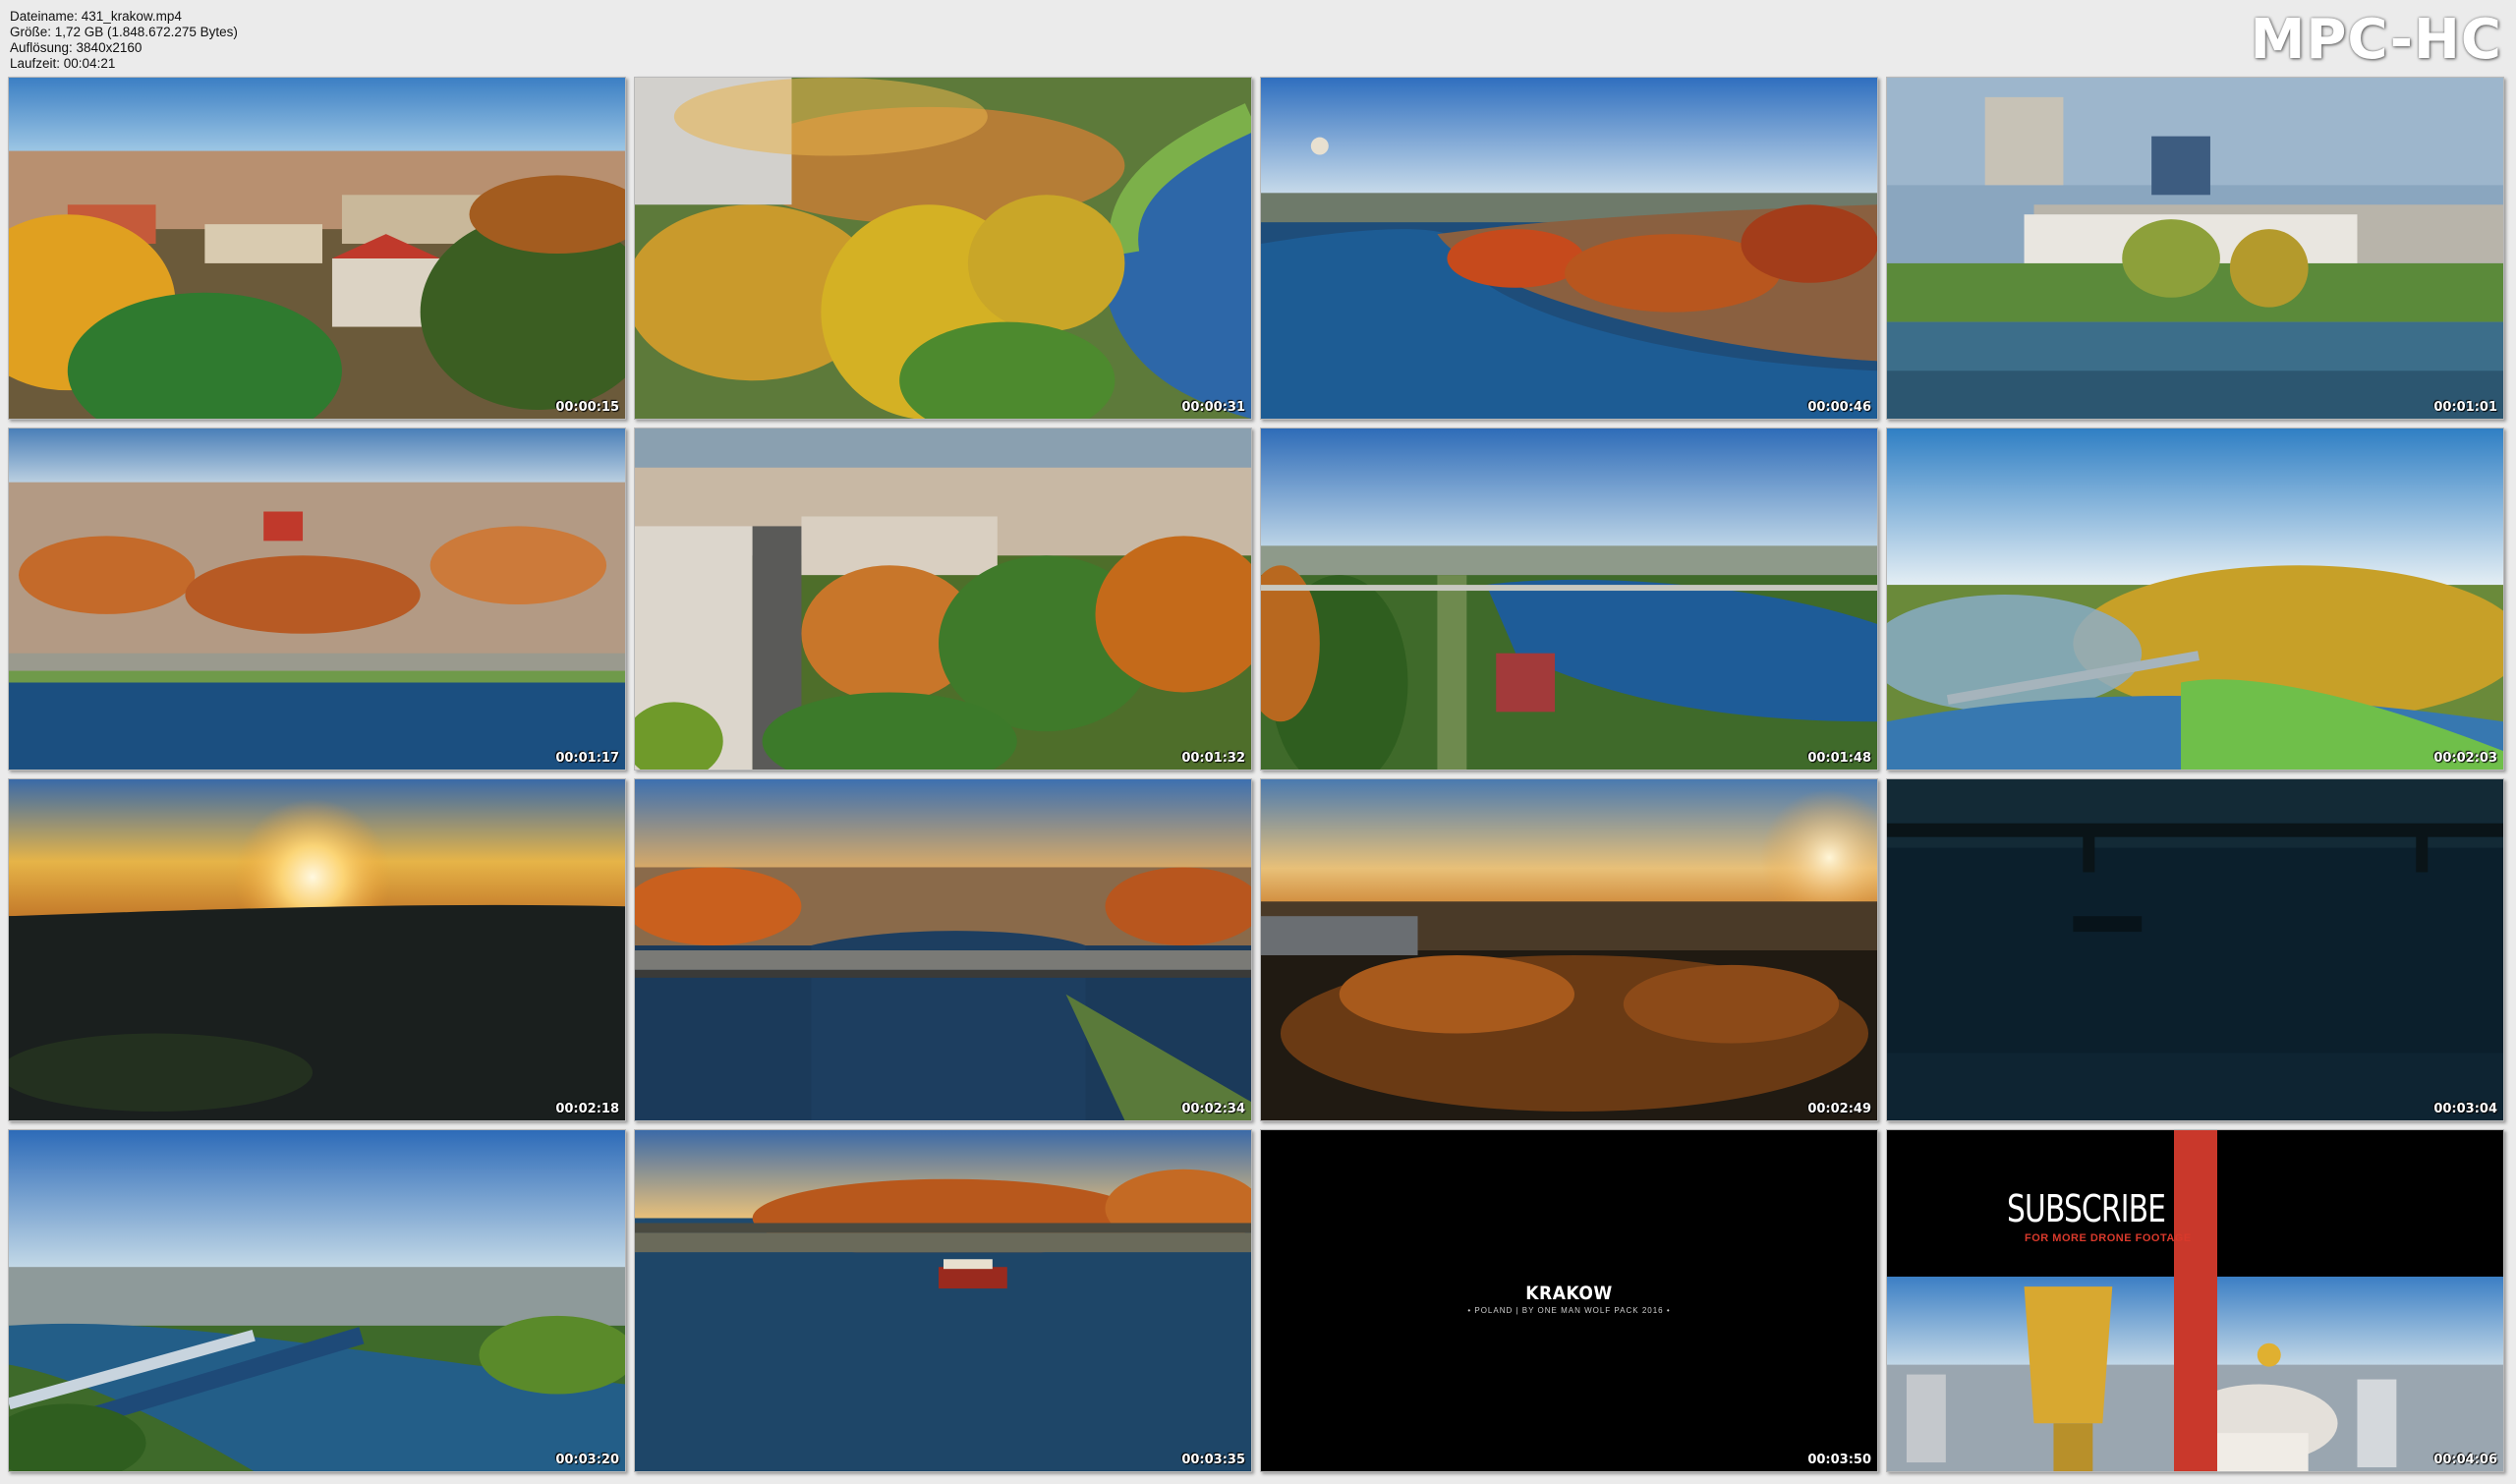  What do you see at coordinates (587, 407) in the screenshot?
I see `timestamp: 00:00:15` at bounding box center [587, 407].